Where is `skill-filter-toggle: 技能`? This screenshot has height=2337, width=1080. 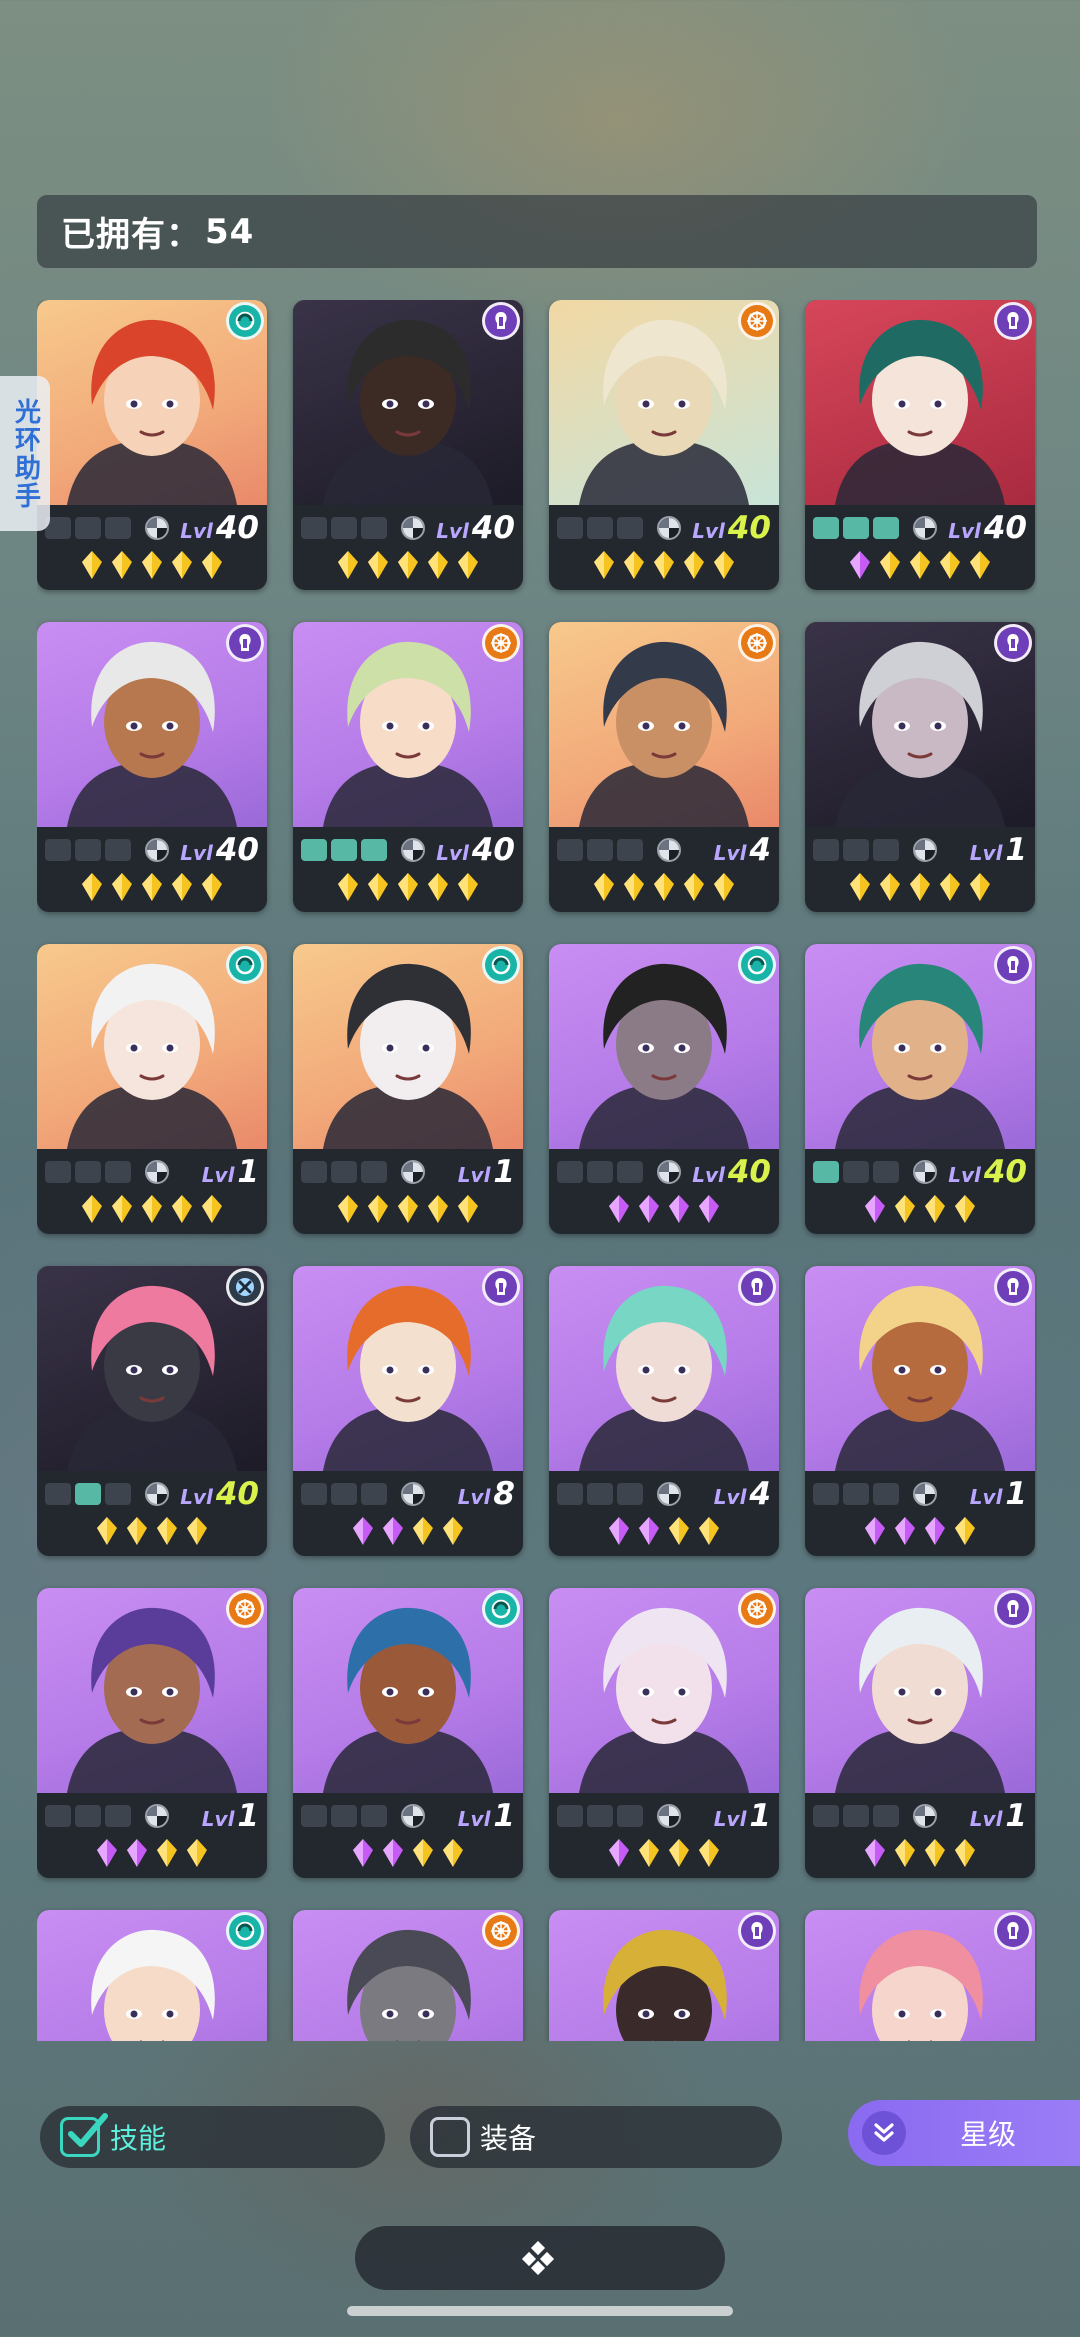
skill-filter-toggle: 技能 is located at coordinates (212, 2137).